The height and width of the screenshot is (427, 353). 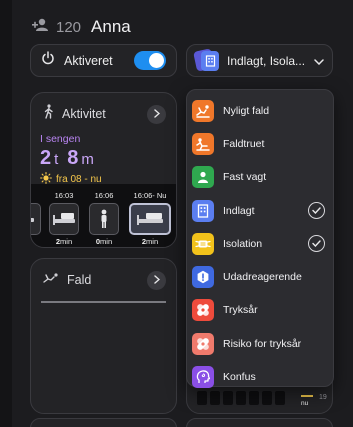 I want to click on timeline-item: 16:03 2min, so click(x=64, y=215).